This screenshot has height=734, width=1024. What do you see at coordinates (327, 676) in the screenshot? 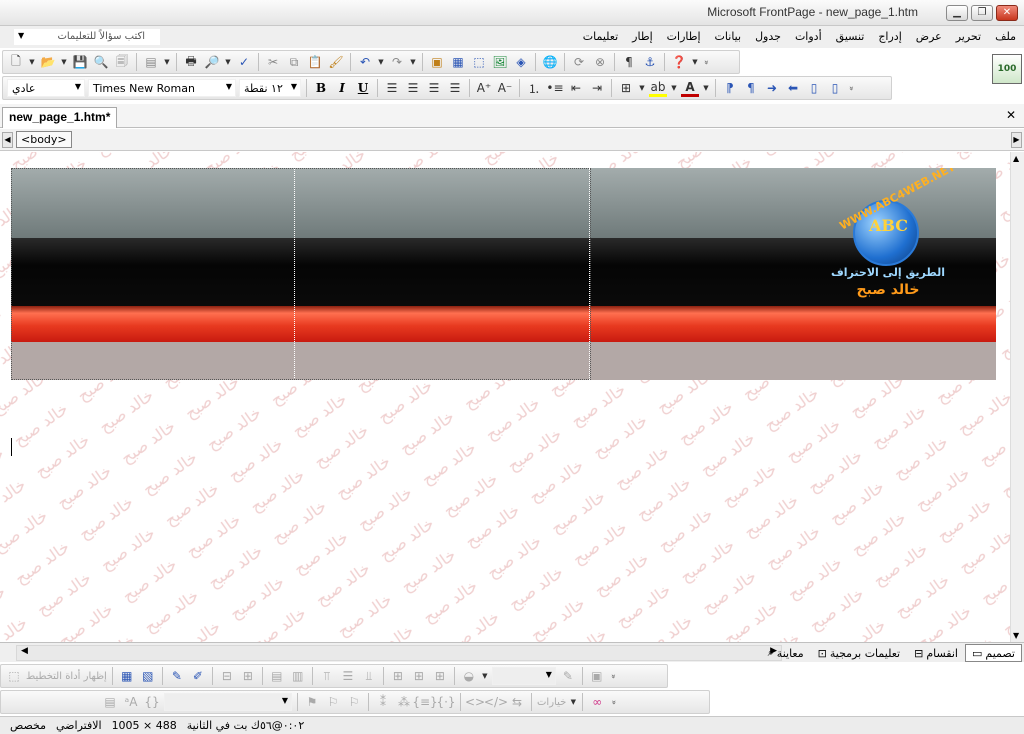
I see `align-top-icon: ⫪` at bounding box center [327, 676].